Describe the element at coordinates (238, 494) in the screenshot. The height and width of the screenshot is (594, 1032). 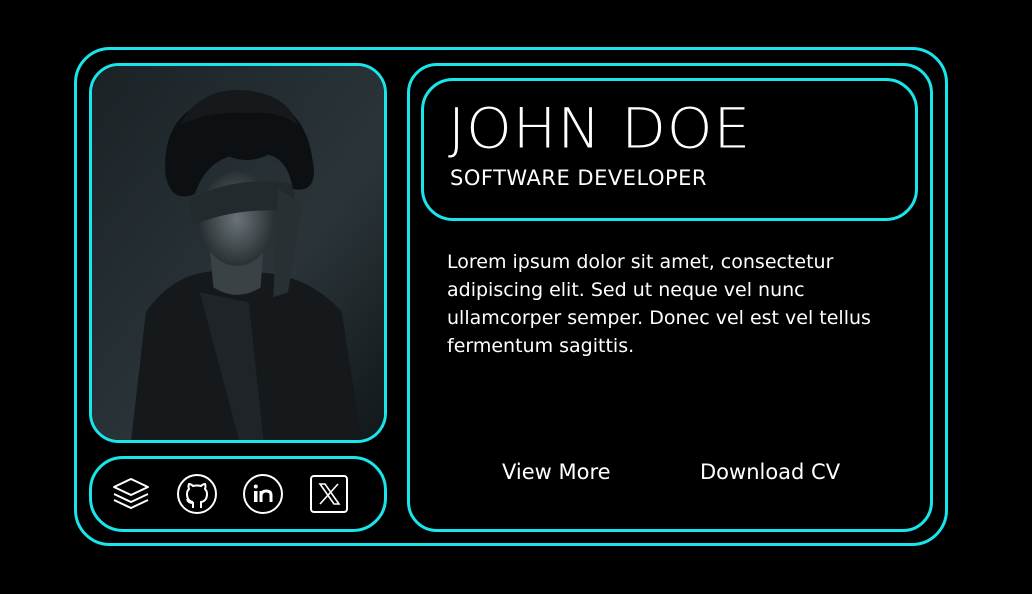
I see `social-links` at that location.